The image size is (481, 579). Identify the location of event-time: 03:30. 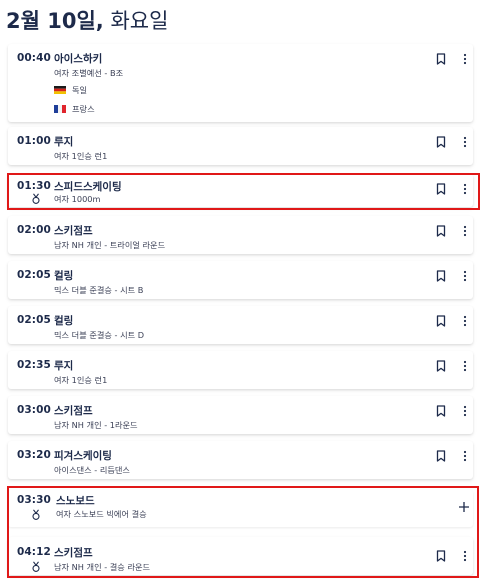
(34, 500).